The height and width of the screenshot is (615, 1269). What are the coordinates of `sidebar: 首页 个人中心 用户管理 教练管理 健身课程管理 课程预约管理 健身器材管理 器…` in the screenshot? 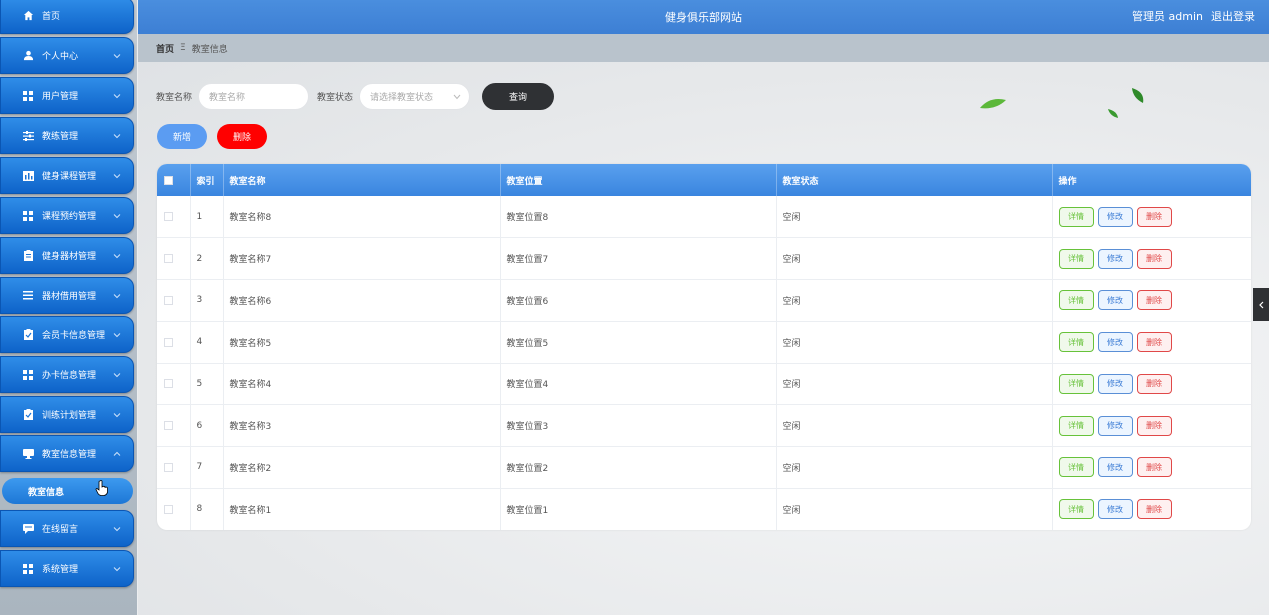 It's located at (68, 307).